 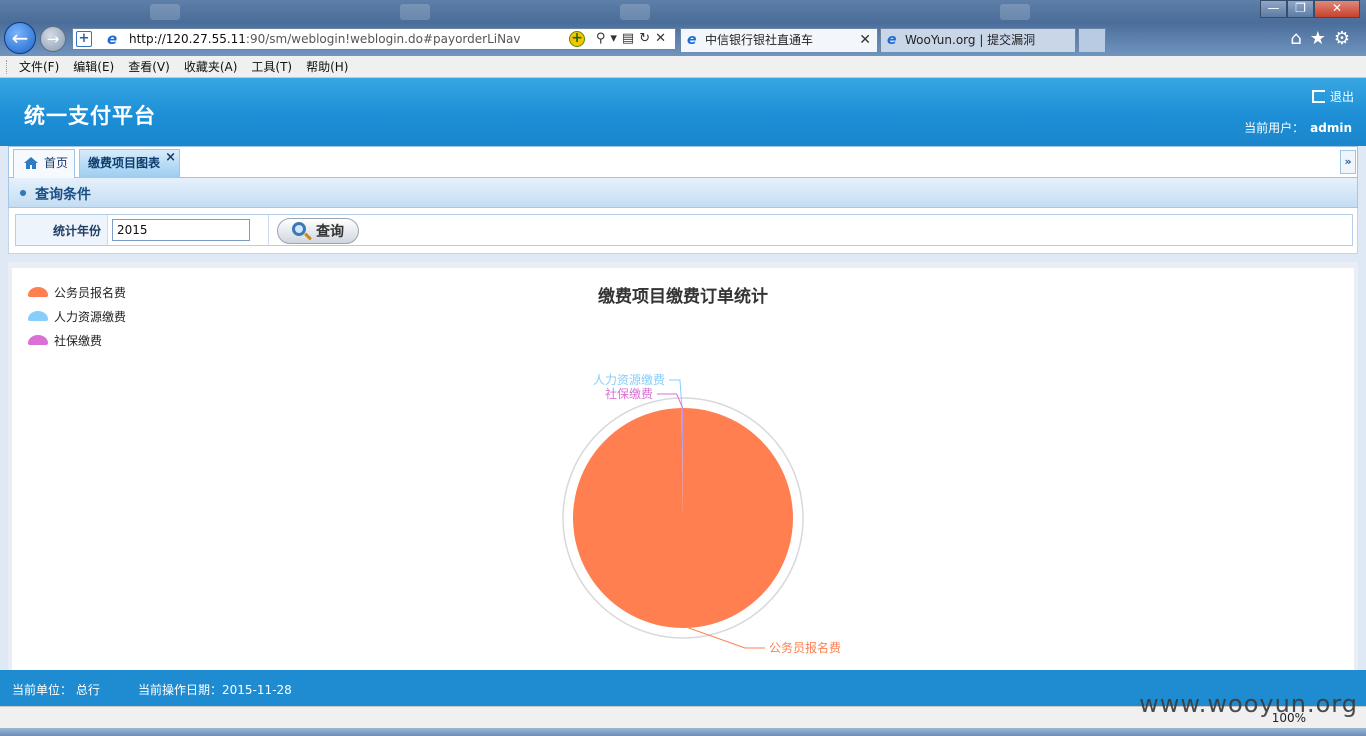 I want to click on app-header: 统一支付平台 退出 当前用户： admin, so click(x=683, y=112).